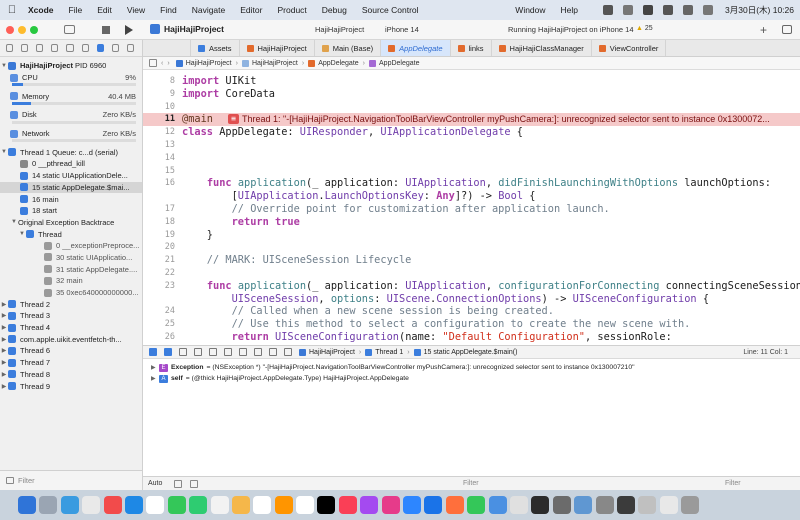 Image resolution: width=800 pixels, height=520 pixels. Describe the element at coordinates (71, 316) in the screenshot. I see `thread-row: ▶ Thread 3` at that location.